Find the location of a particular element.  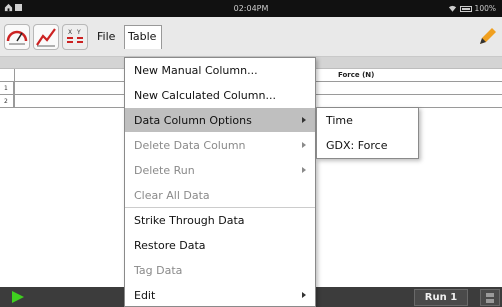

table-view-icon: X Y is located at coordinates (75, 37).